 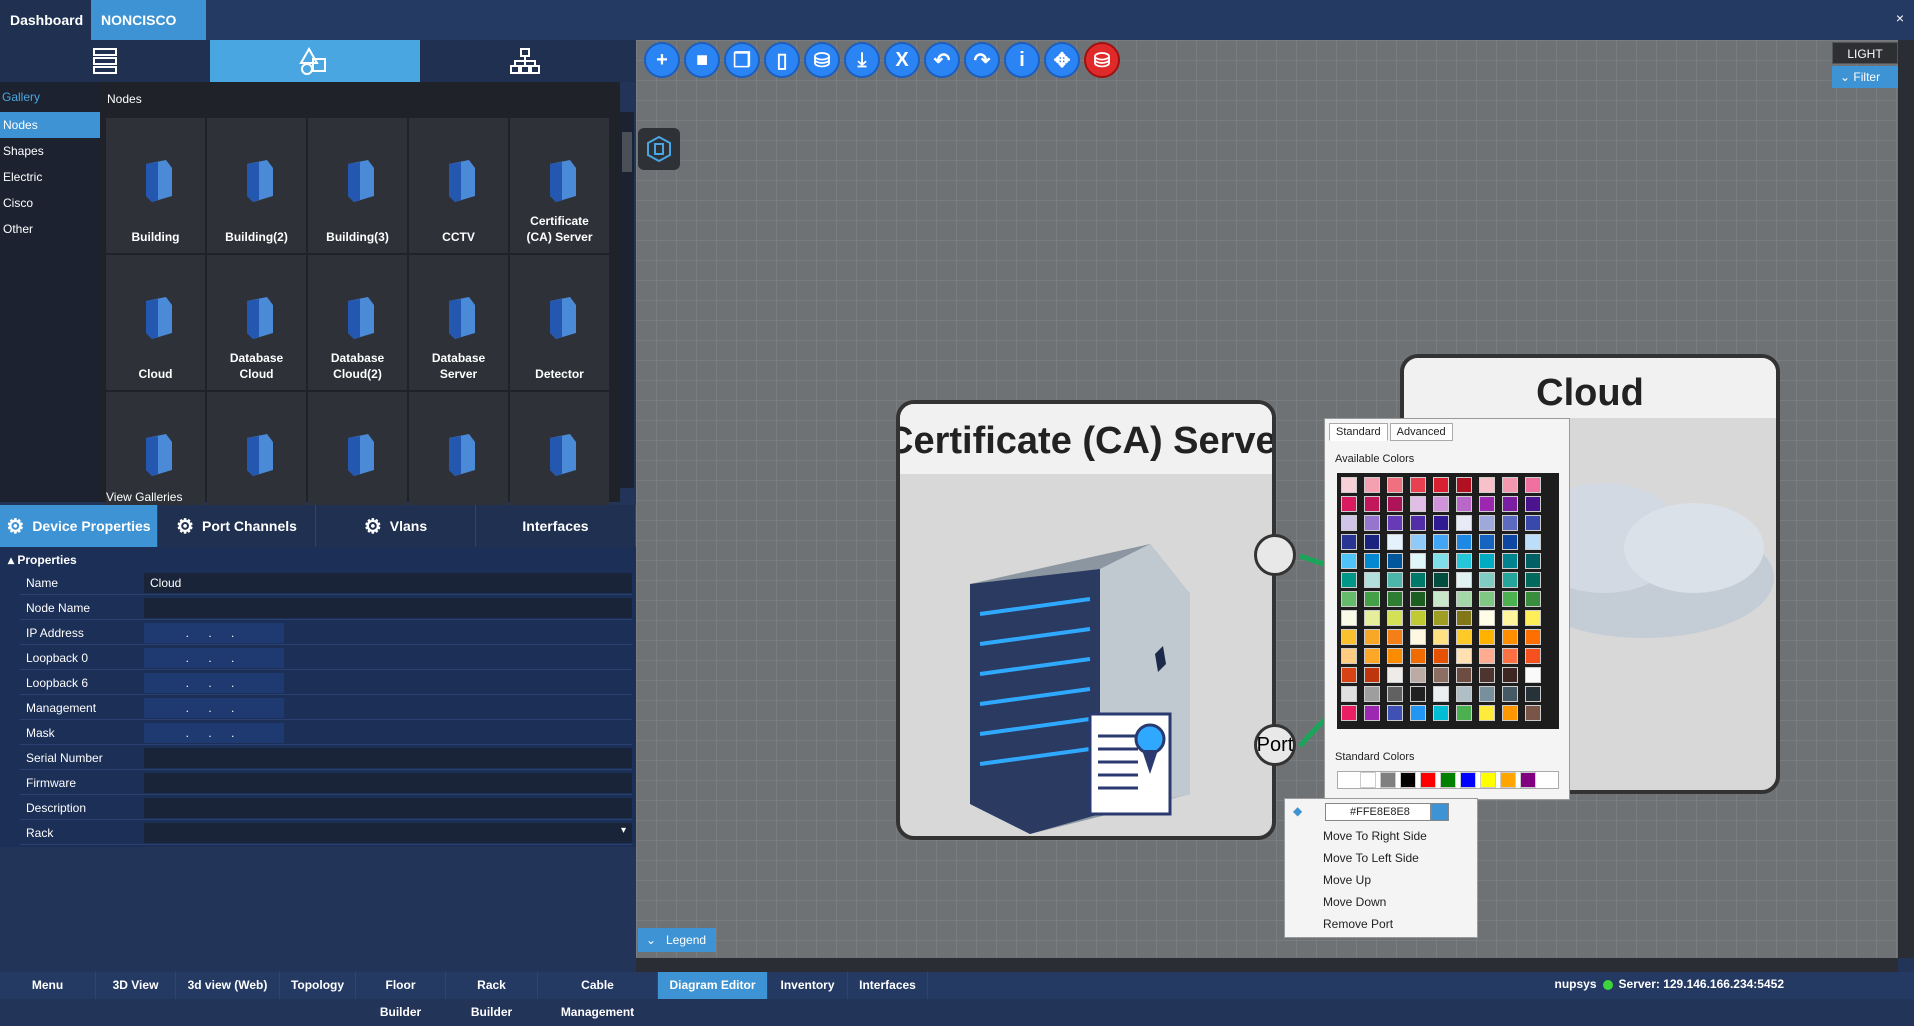 I want to click on gallery-tile: Cloud, so click(x=155, y=322).